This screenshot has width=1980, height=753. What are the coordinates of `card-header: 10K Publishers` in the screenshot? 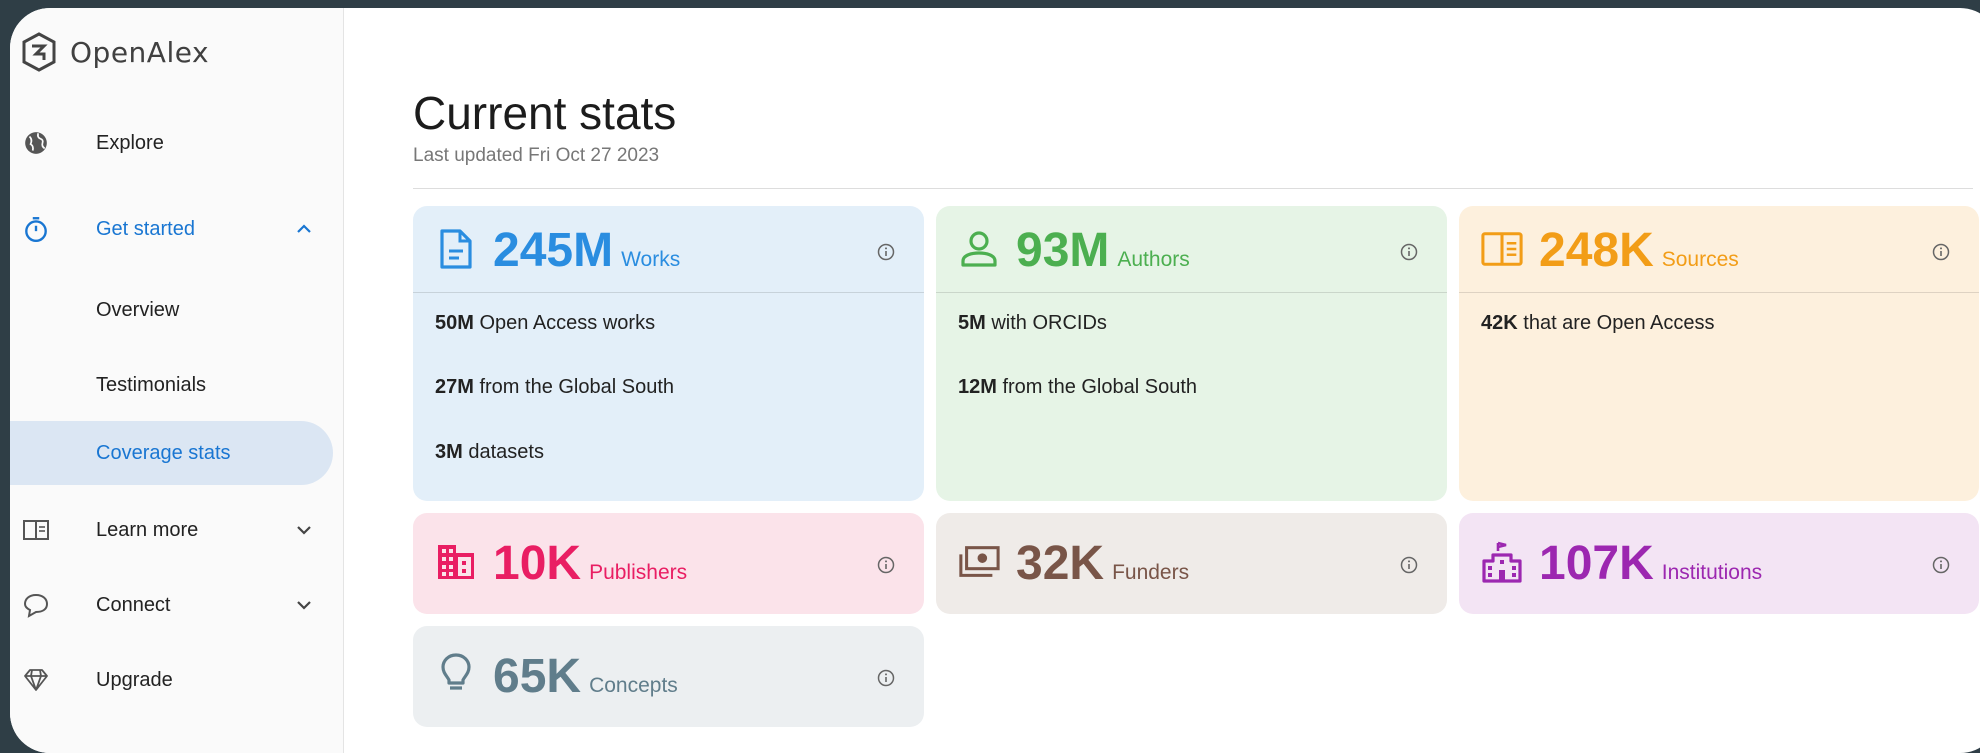 It's located at (668, 556).